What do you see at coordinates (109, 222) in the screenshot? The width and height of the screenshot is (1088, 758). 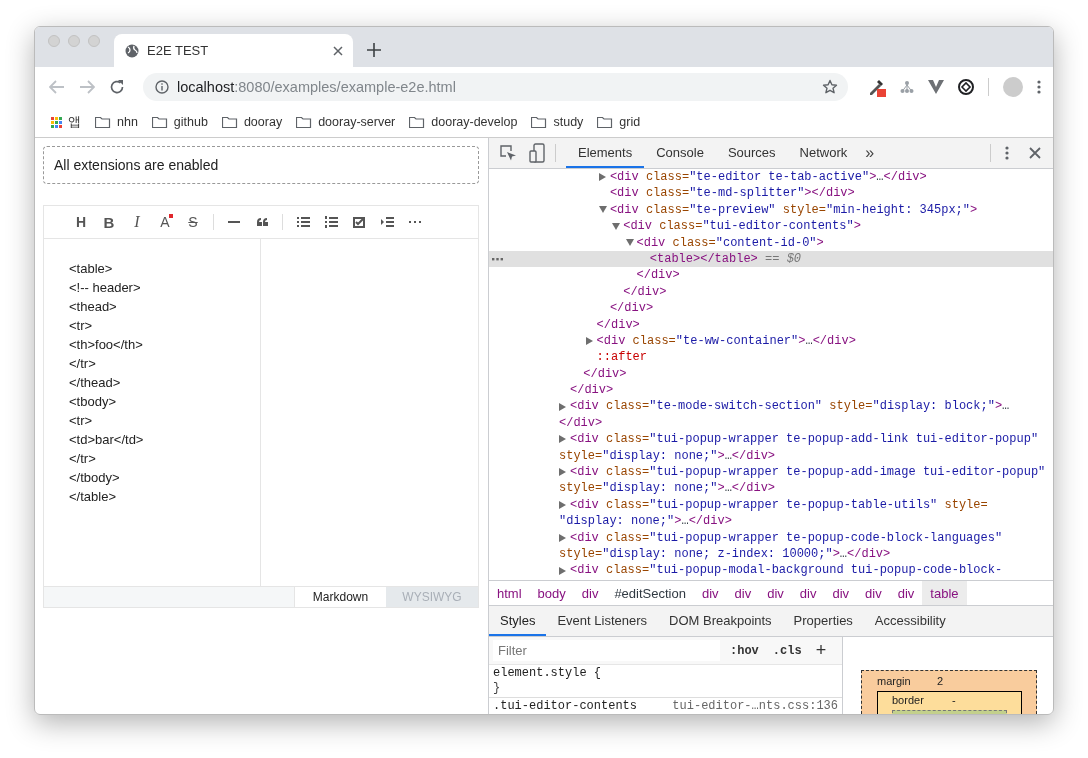 I see `bold-button: B` at bounding box center [109, 222].